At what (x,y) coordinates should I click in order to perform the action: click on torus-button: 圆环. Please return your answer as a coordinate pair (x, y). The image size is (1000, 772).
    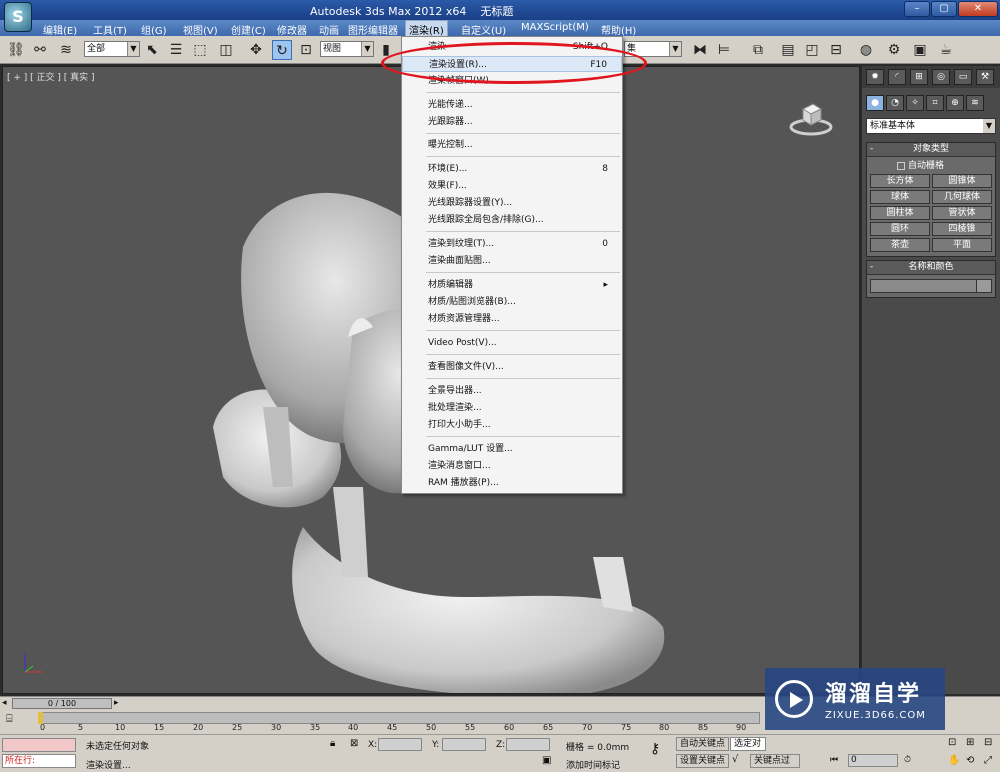
    Looking at the image, I should click on (900, 229).